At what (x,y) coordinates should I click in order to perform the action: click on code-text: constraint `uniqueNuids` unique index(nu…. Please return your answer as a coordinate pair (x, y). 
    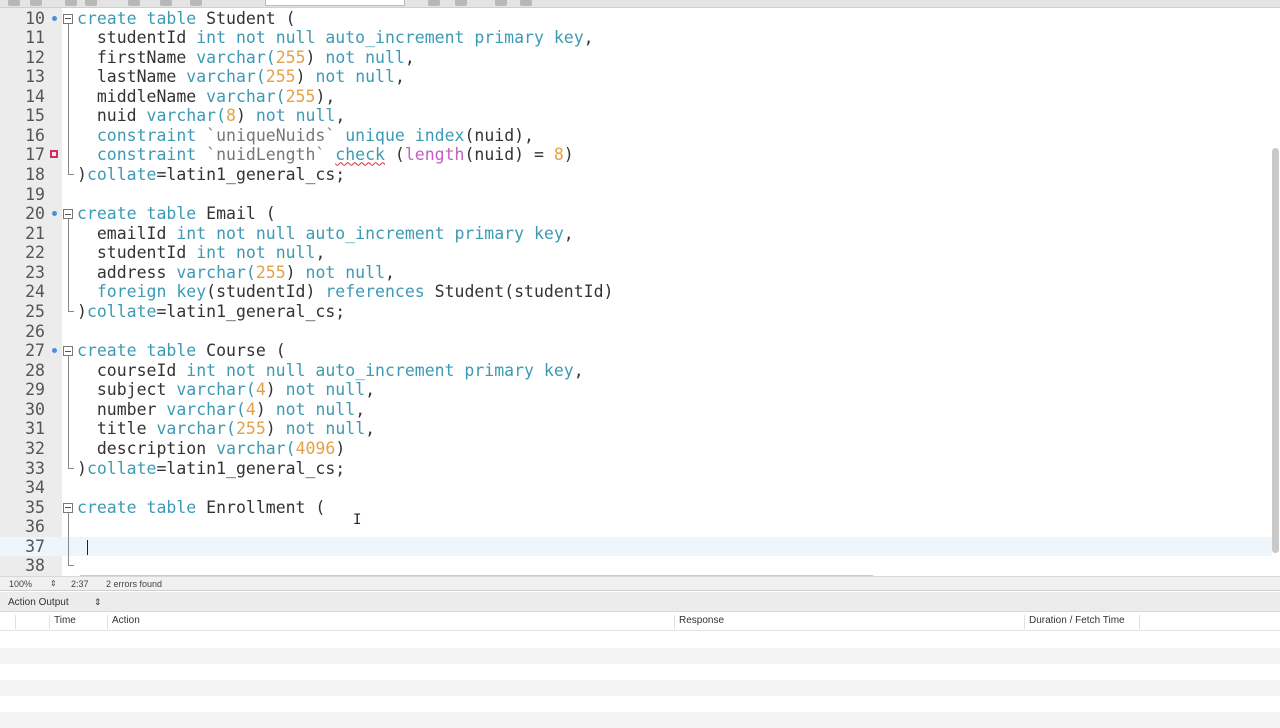
    Looking at the image, I should click on (305, 136).